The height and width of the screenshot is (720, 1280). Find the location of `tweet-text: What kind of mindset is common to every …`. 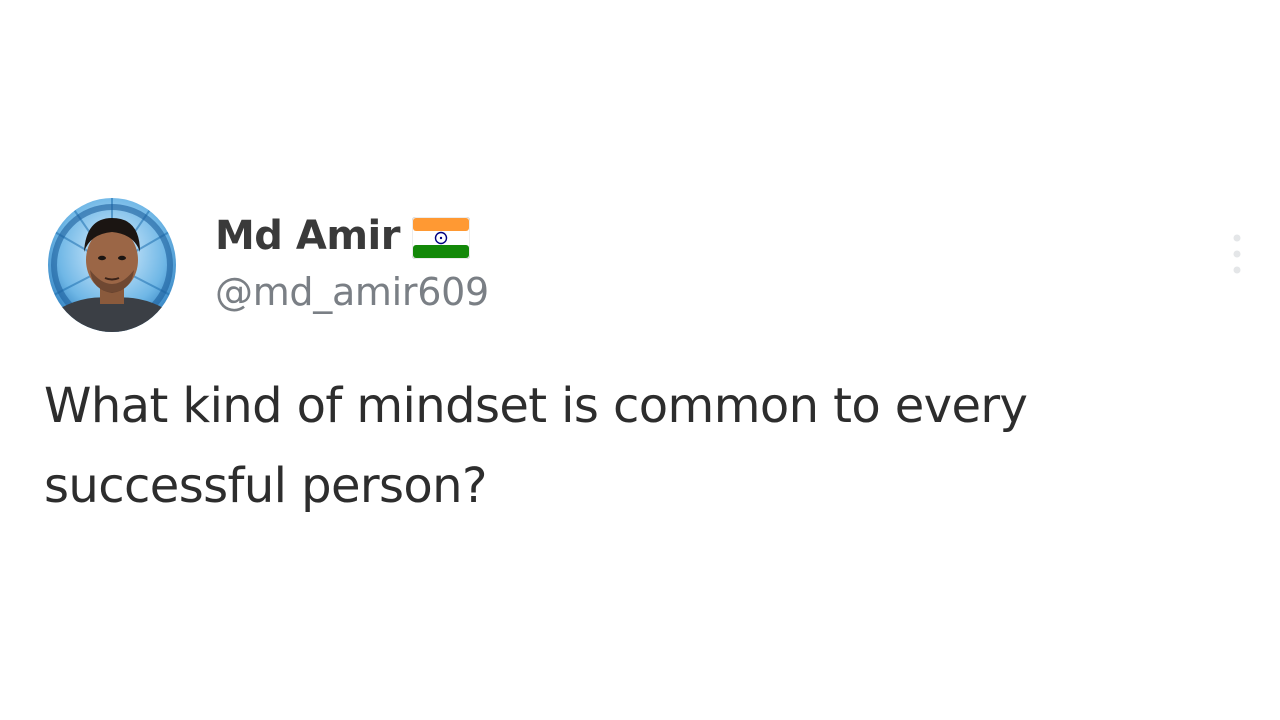

tweet-text: What kind of mindset is common to every … is located at coordinates (536, 446).